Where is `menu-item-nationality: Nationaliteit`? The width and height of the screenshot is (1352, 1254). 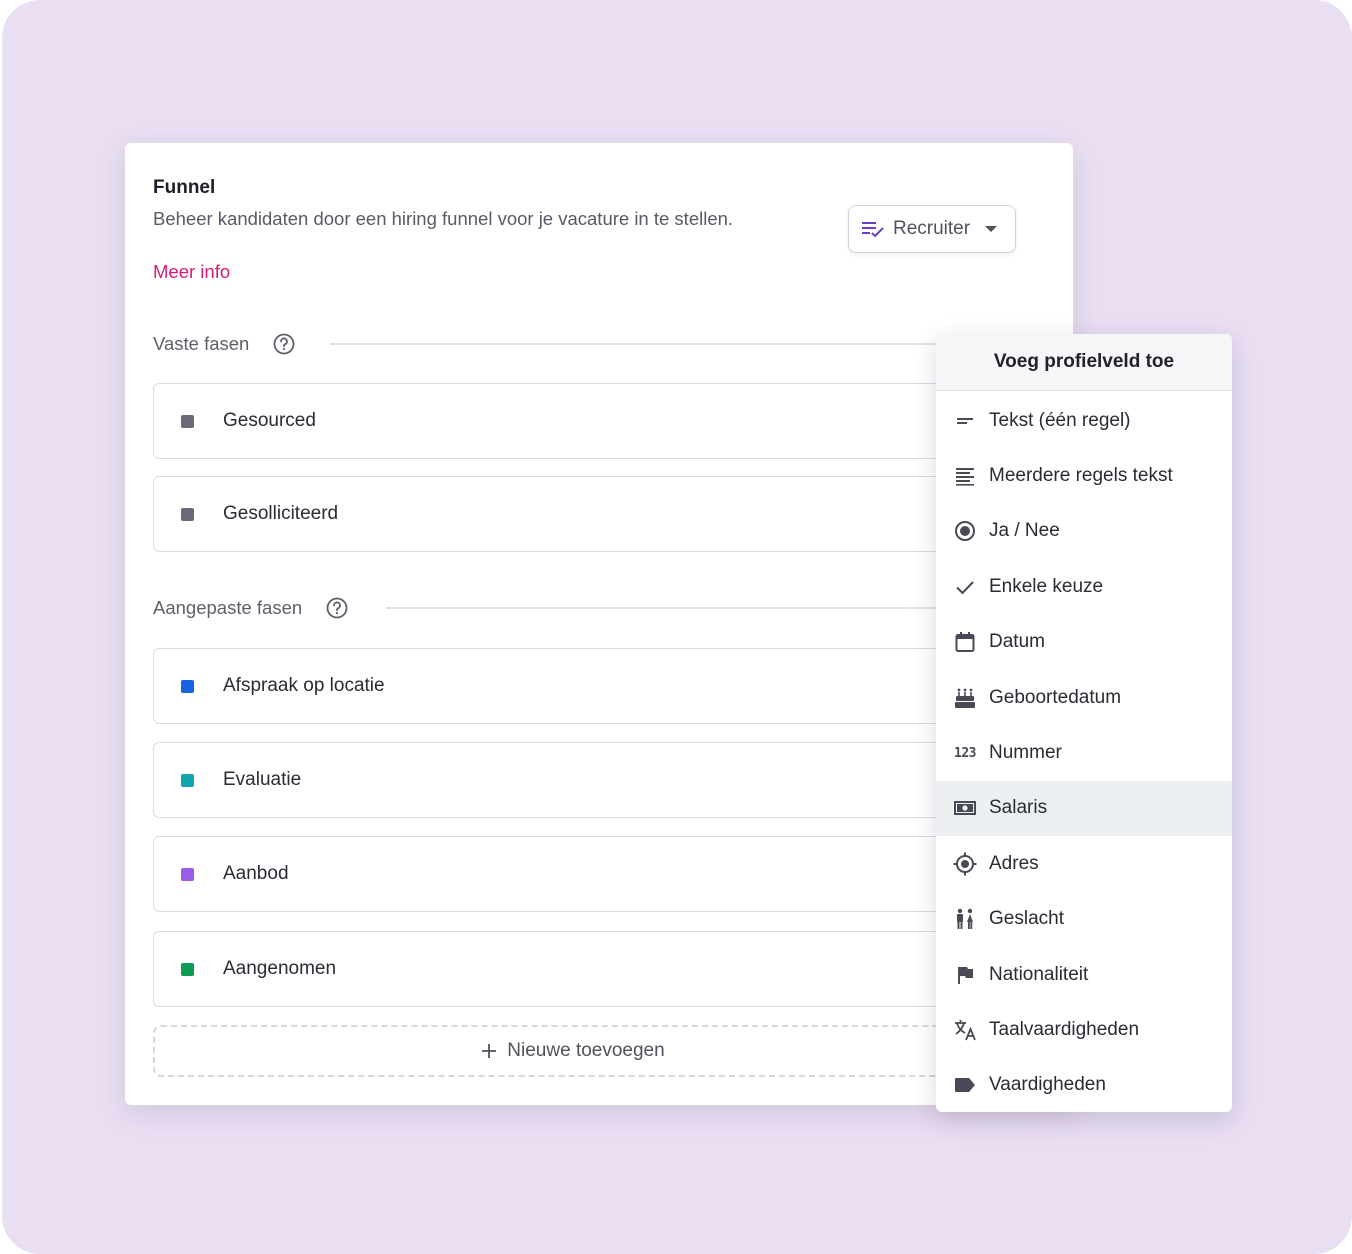
menu-item-nationality: Nationaliteit is located at coordinates (1084, 974).